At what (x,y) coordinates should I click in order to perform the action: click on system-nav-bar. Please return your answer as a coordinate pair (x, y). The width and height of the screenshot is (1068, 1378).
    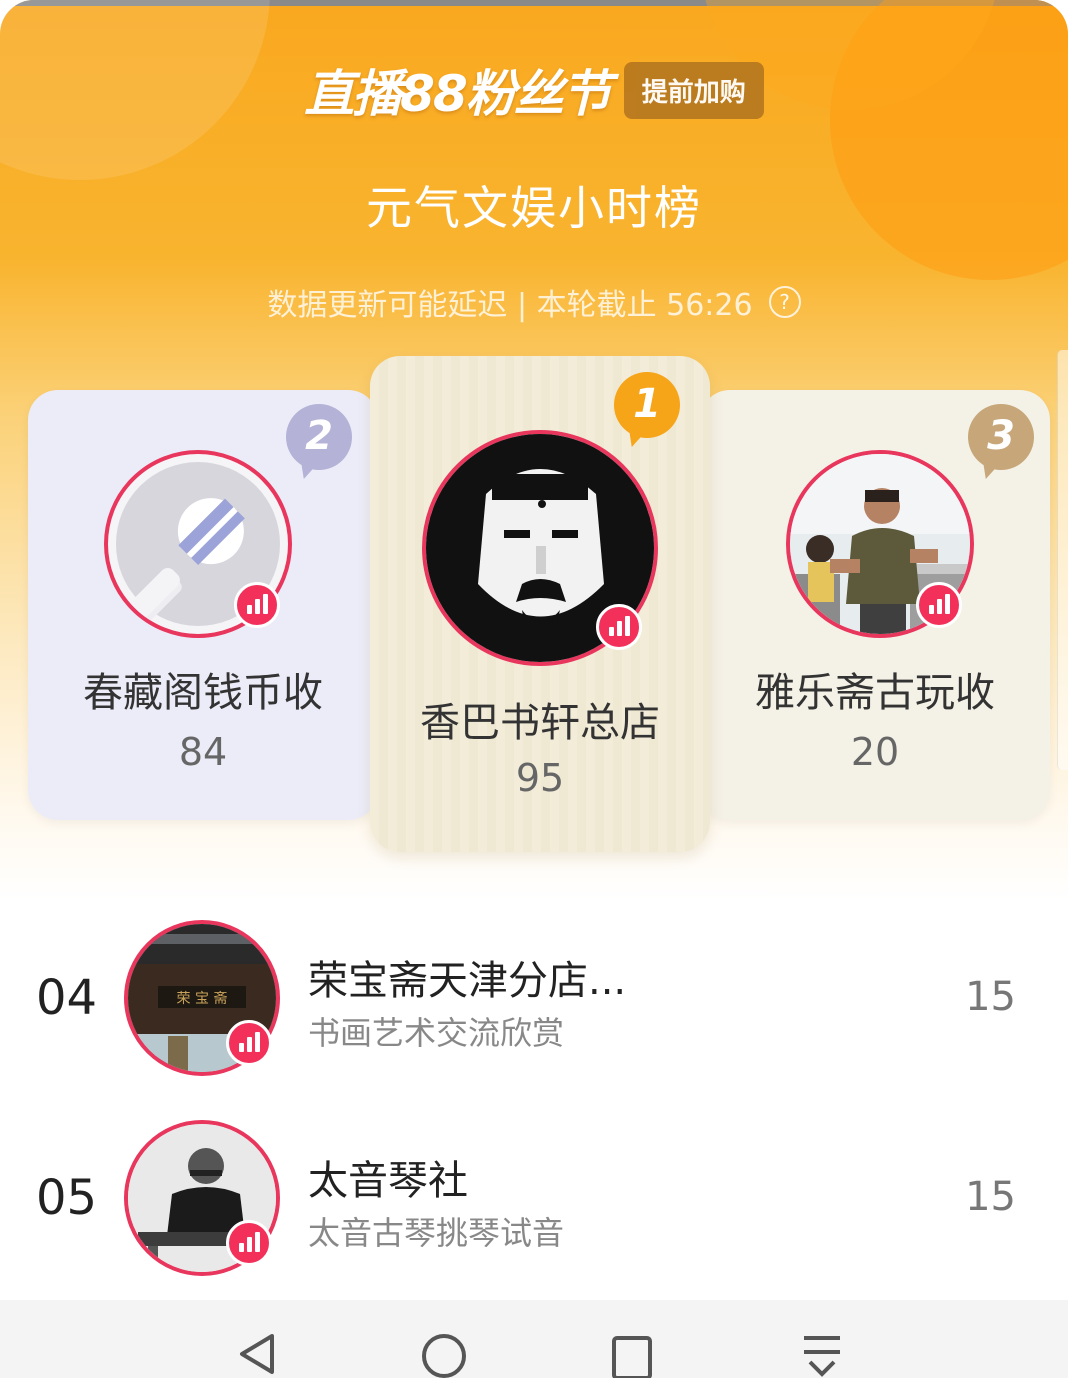
    Looking at the image, I should click on (534, 1339).